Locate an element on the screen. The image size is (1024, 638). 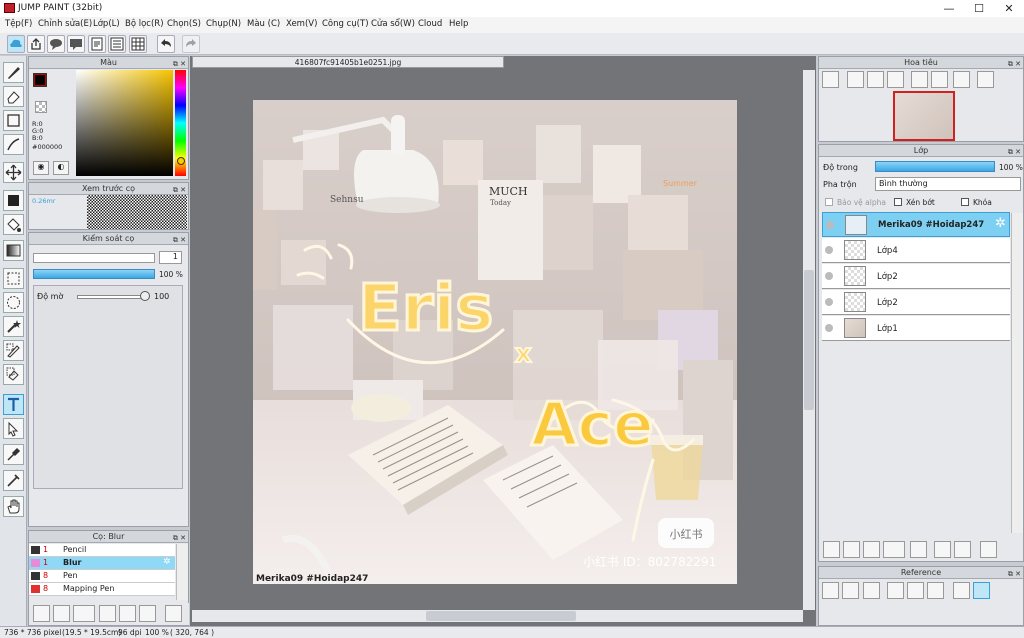
reference-dropper-icon is located at coordinates (961, 590).